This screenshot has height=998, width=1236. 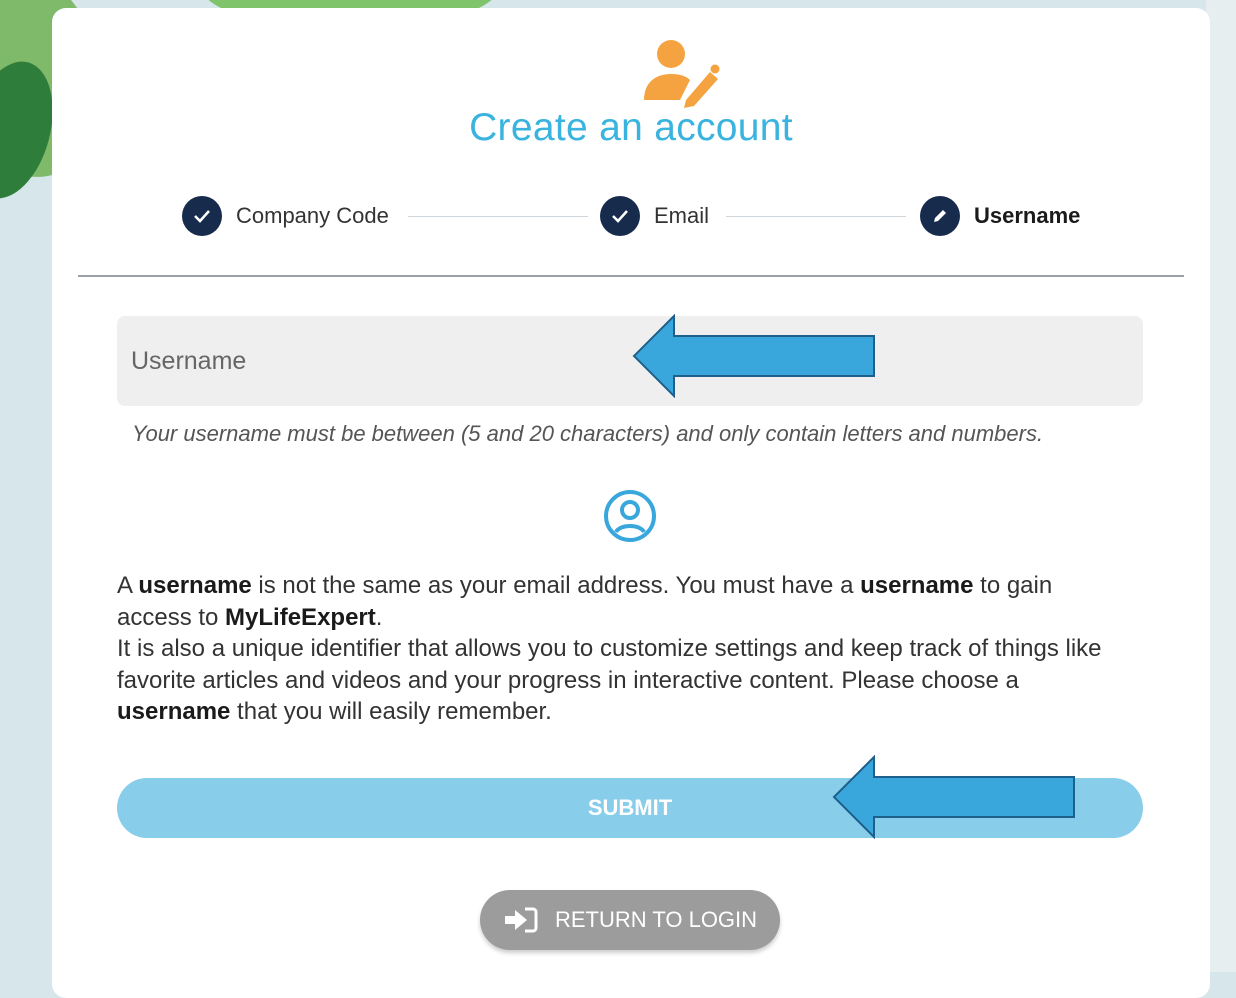 I want to click on step-label: Username, so click(x=1027, y=215).